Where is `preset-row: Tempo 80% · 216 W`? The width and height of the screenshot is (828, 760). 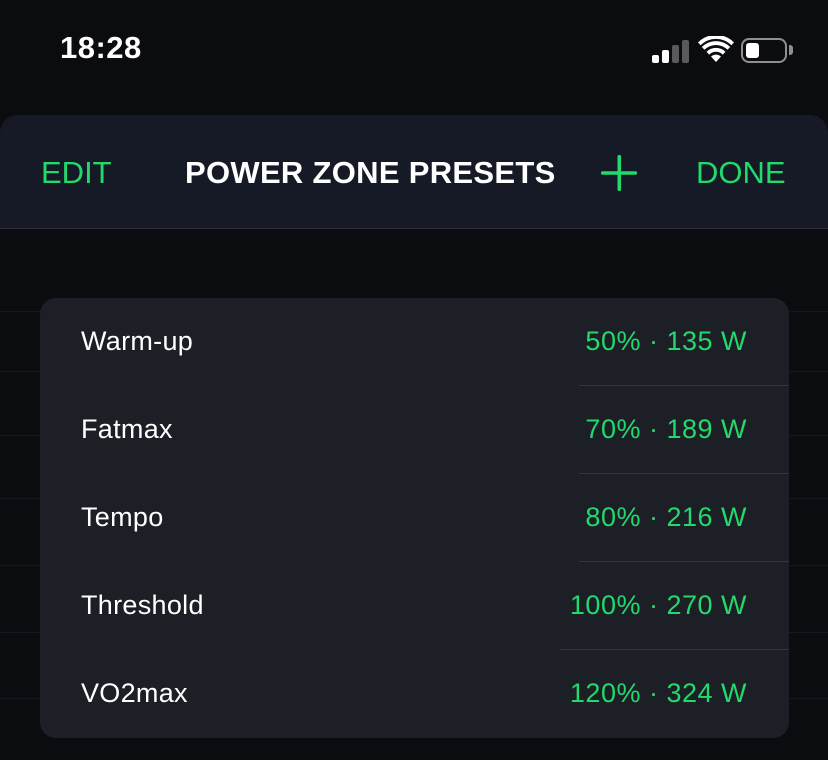 preset-row: Tempo 80% · 216 W is located at coordinates (414, 518).